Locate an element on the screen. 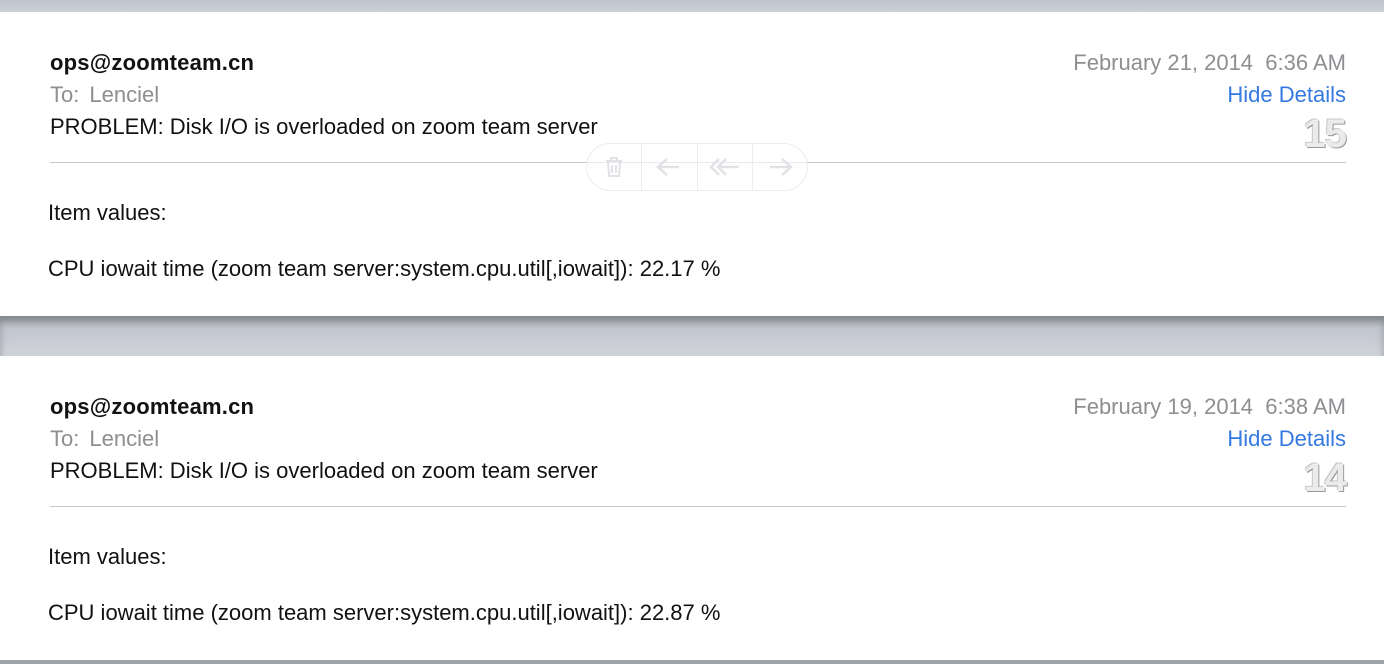 The width and height of the screenshot is (1384, 664). reply-all-icon is located at coordinates (723, 167).